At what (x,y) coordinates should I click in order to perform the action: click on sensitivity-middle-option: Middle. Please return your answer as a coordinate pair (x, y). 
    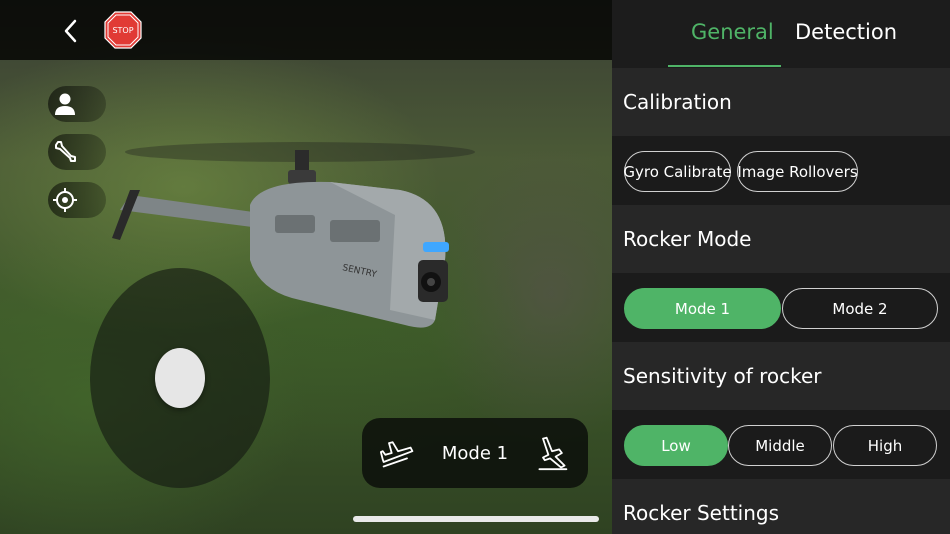
    Looking at the image, I should click on (780, 445).